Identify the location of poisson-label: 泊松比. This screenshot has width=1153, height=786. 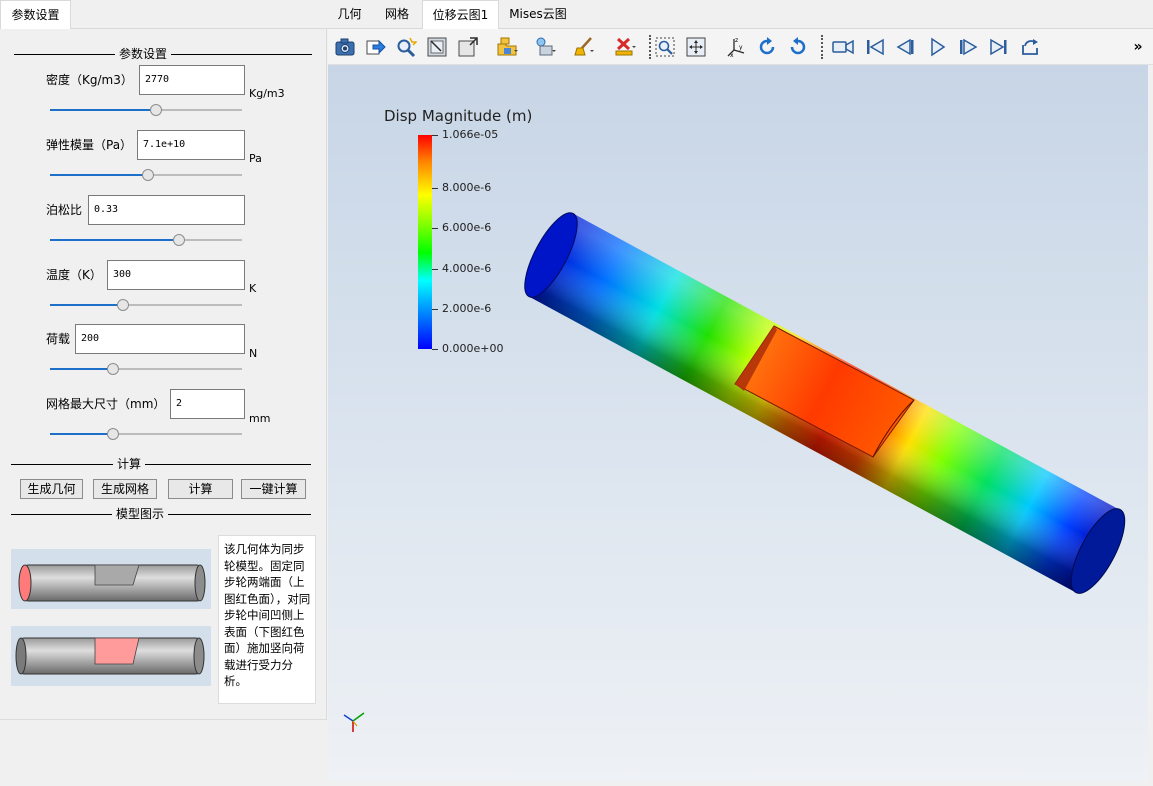
(64, 210).